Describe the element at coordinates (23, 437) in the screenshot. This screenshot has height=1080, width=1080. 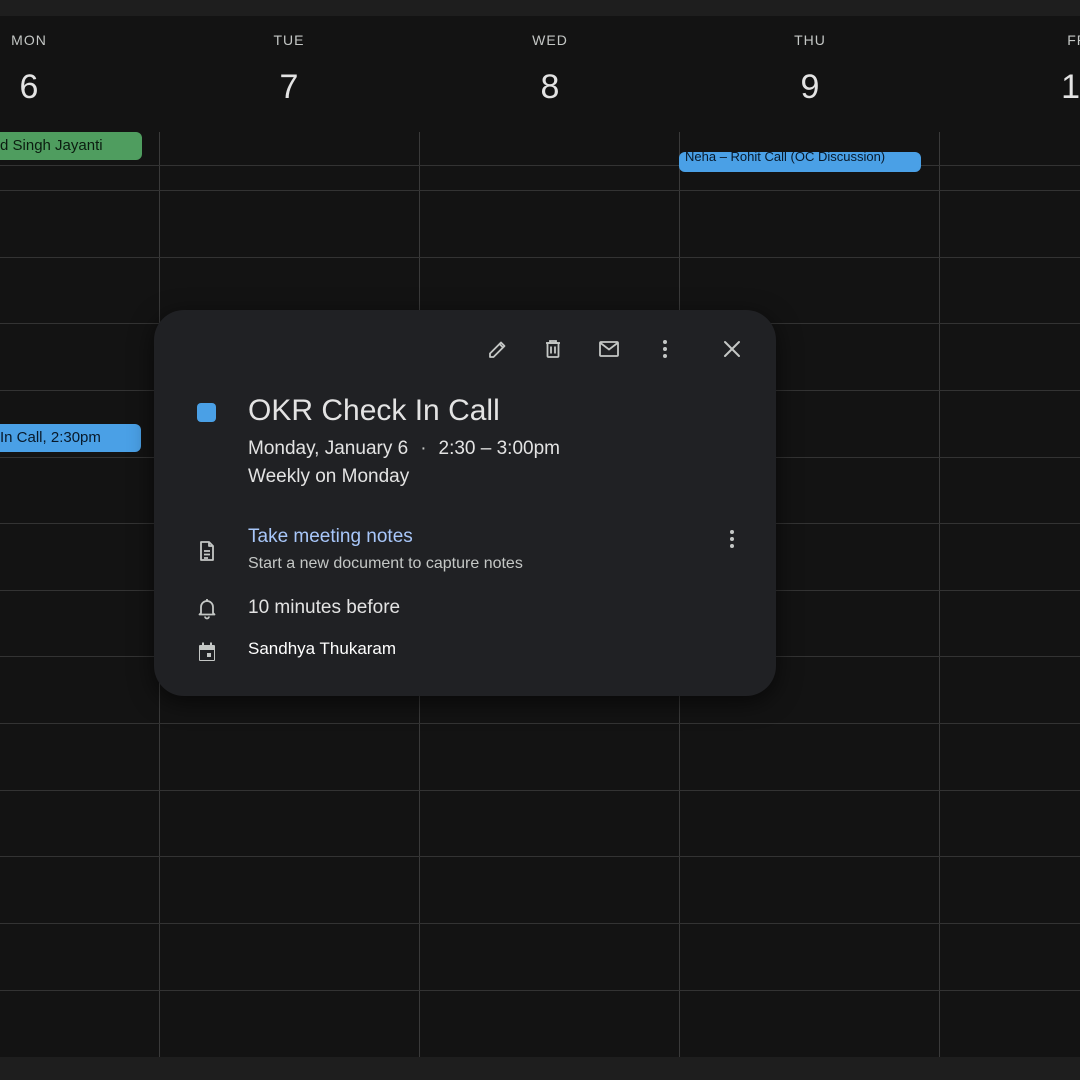
I see `event-title: In Call,` at that location.